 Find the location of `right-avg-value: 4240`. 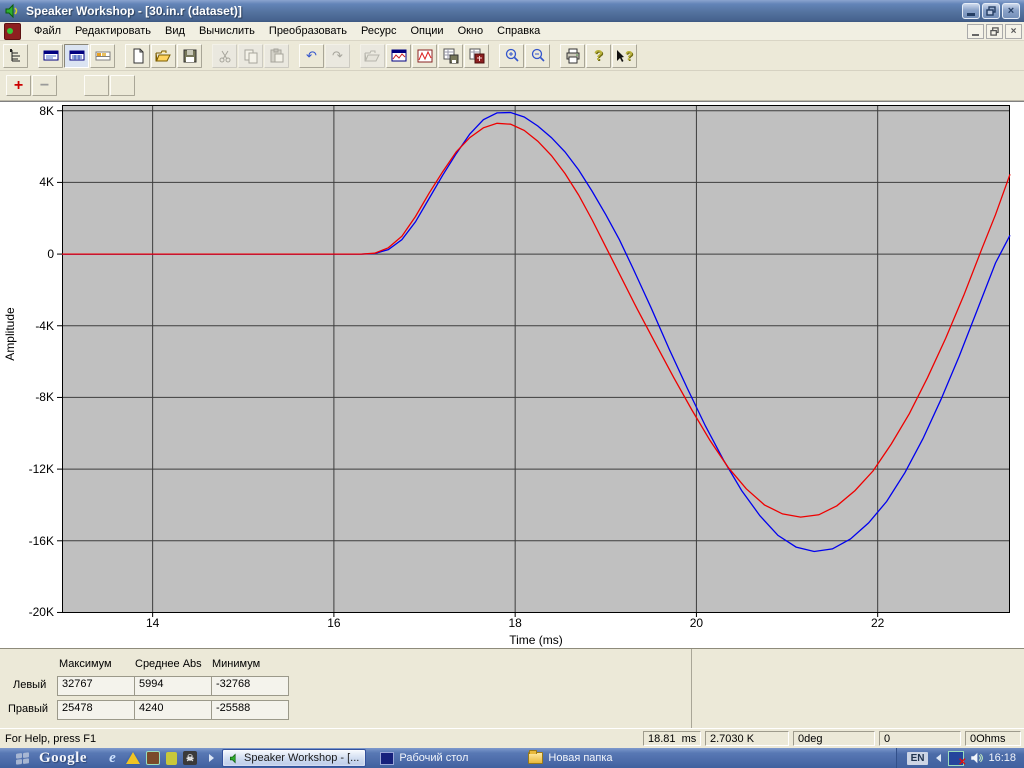

right-avg-value: 4240 is located at coordinates (173, 710).